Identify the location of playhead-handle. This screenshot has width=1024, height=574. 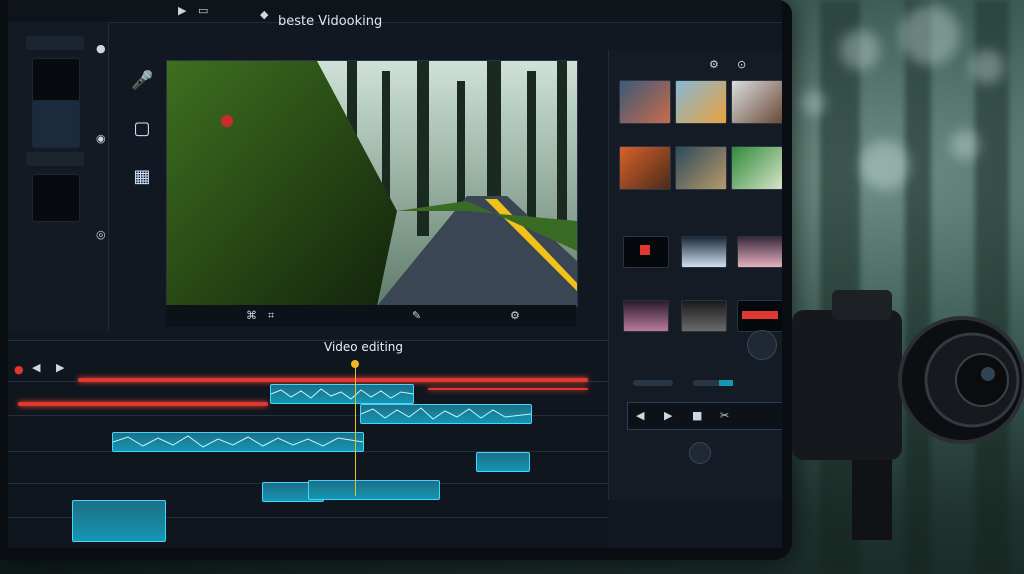
(355, 364).